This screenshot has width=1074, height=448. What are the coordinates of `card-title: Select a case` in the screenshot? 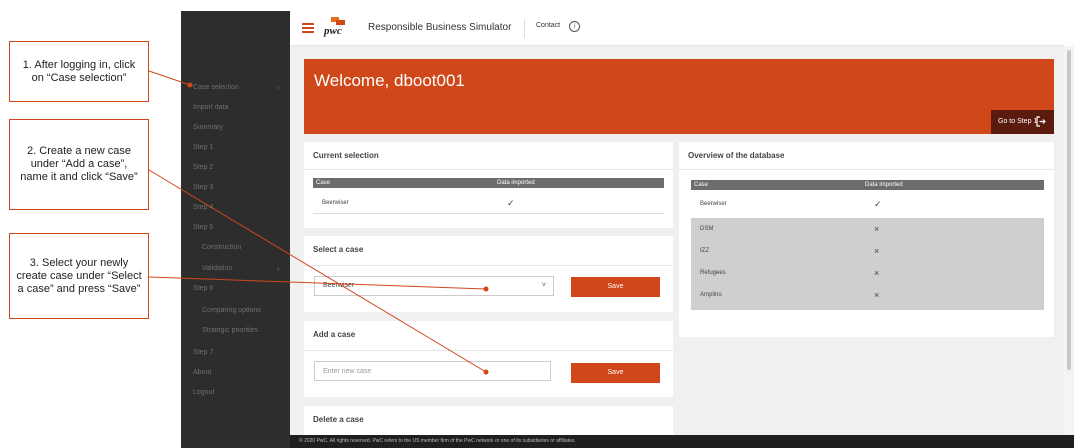 It's located at (338, 249).